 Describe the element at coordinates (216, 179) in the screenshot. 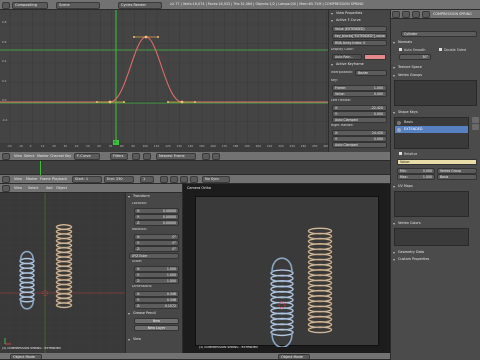

I see `sync-select: No Sync` at that location.